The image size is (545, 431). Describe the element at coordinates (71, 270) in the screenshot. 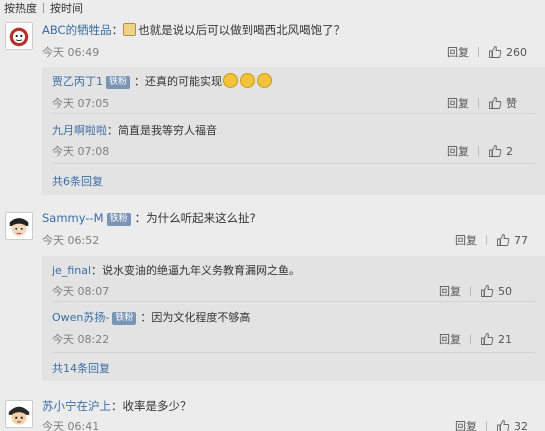

I see `reply-username: je_final` at that location.